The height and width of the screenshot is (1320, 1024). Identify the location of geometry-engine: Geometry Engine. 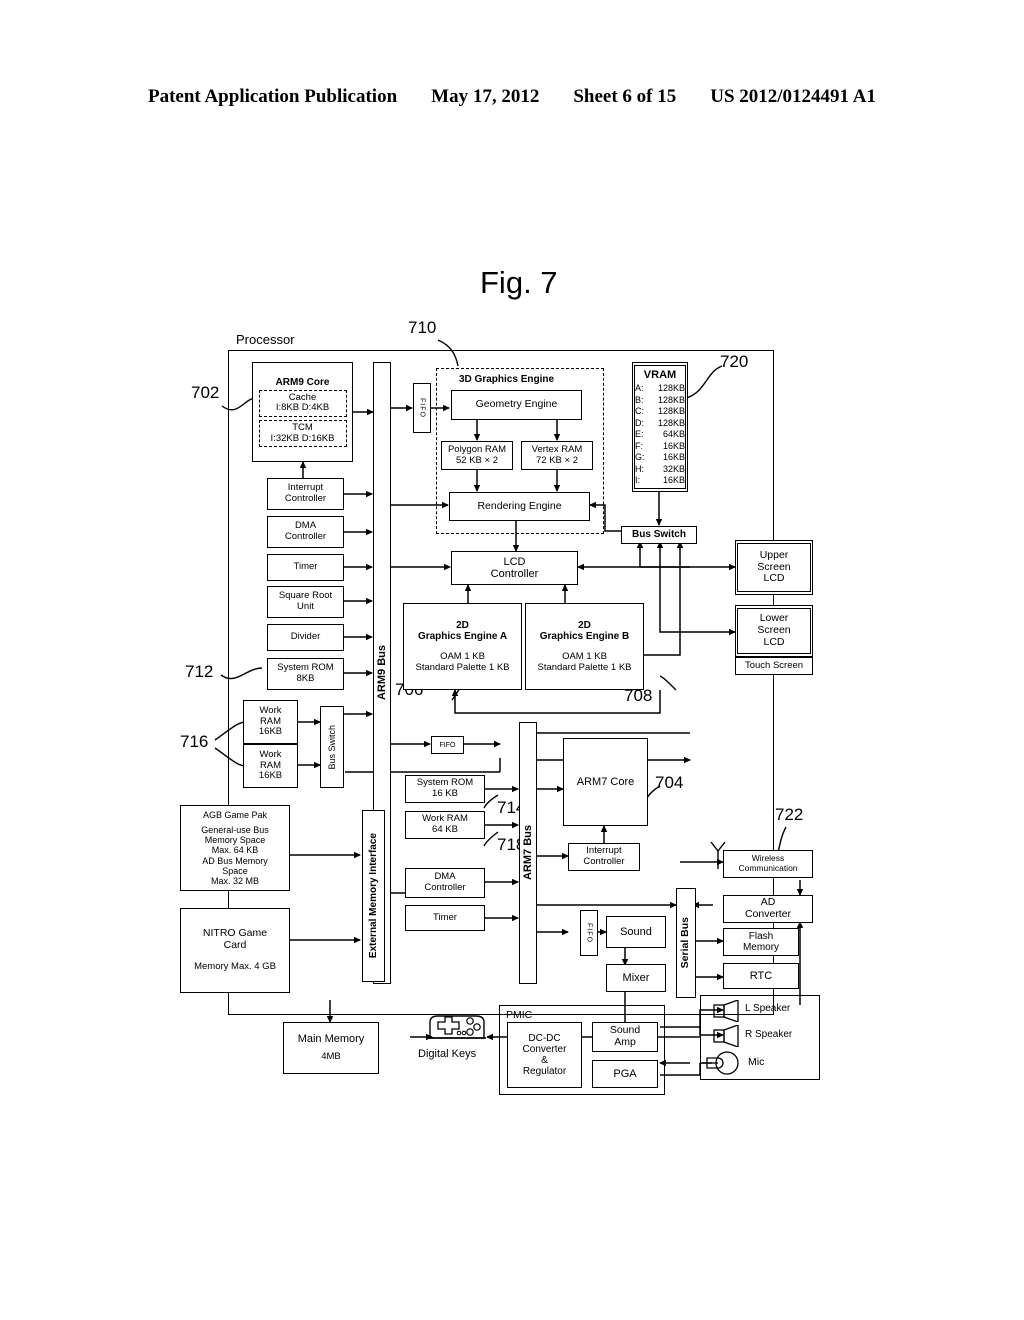
(516, 405).